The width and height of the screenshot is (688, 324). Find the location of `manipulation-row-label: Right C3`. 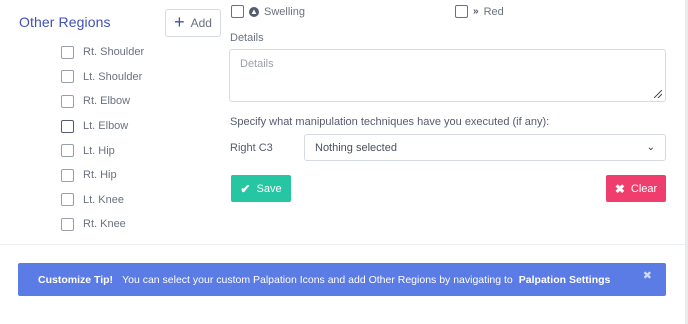

manipulation-row-label: Right C3 is located at coordinates (251, 148).